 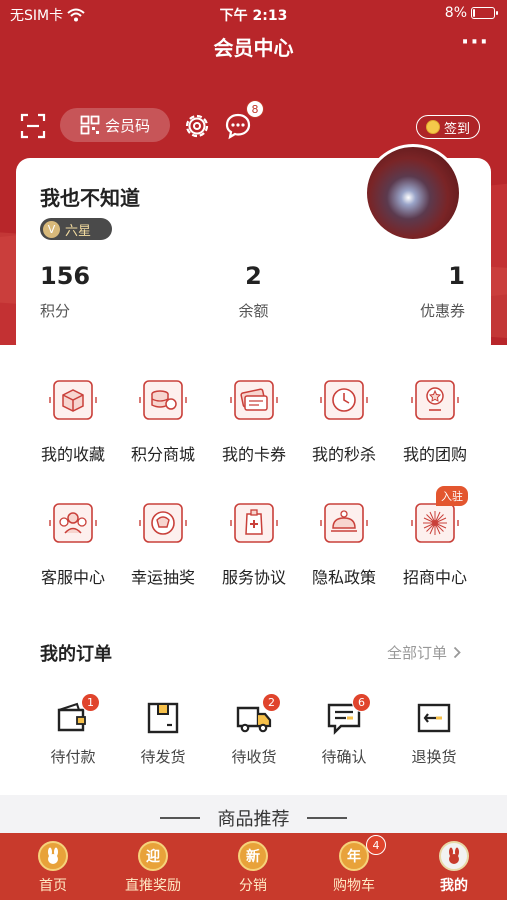 I want to click on tab-direct-reward: 迎 直推奖励, so click(x=153, y=868).